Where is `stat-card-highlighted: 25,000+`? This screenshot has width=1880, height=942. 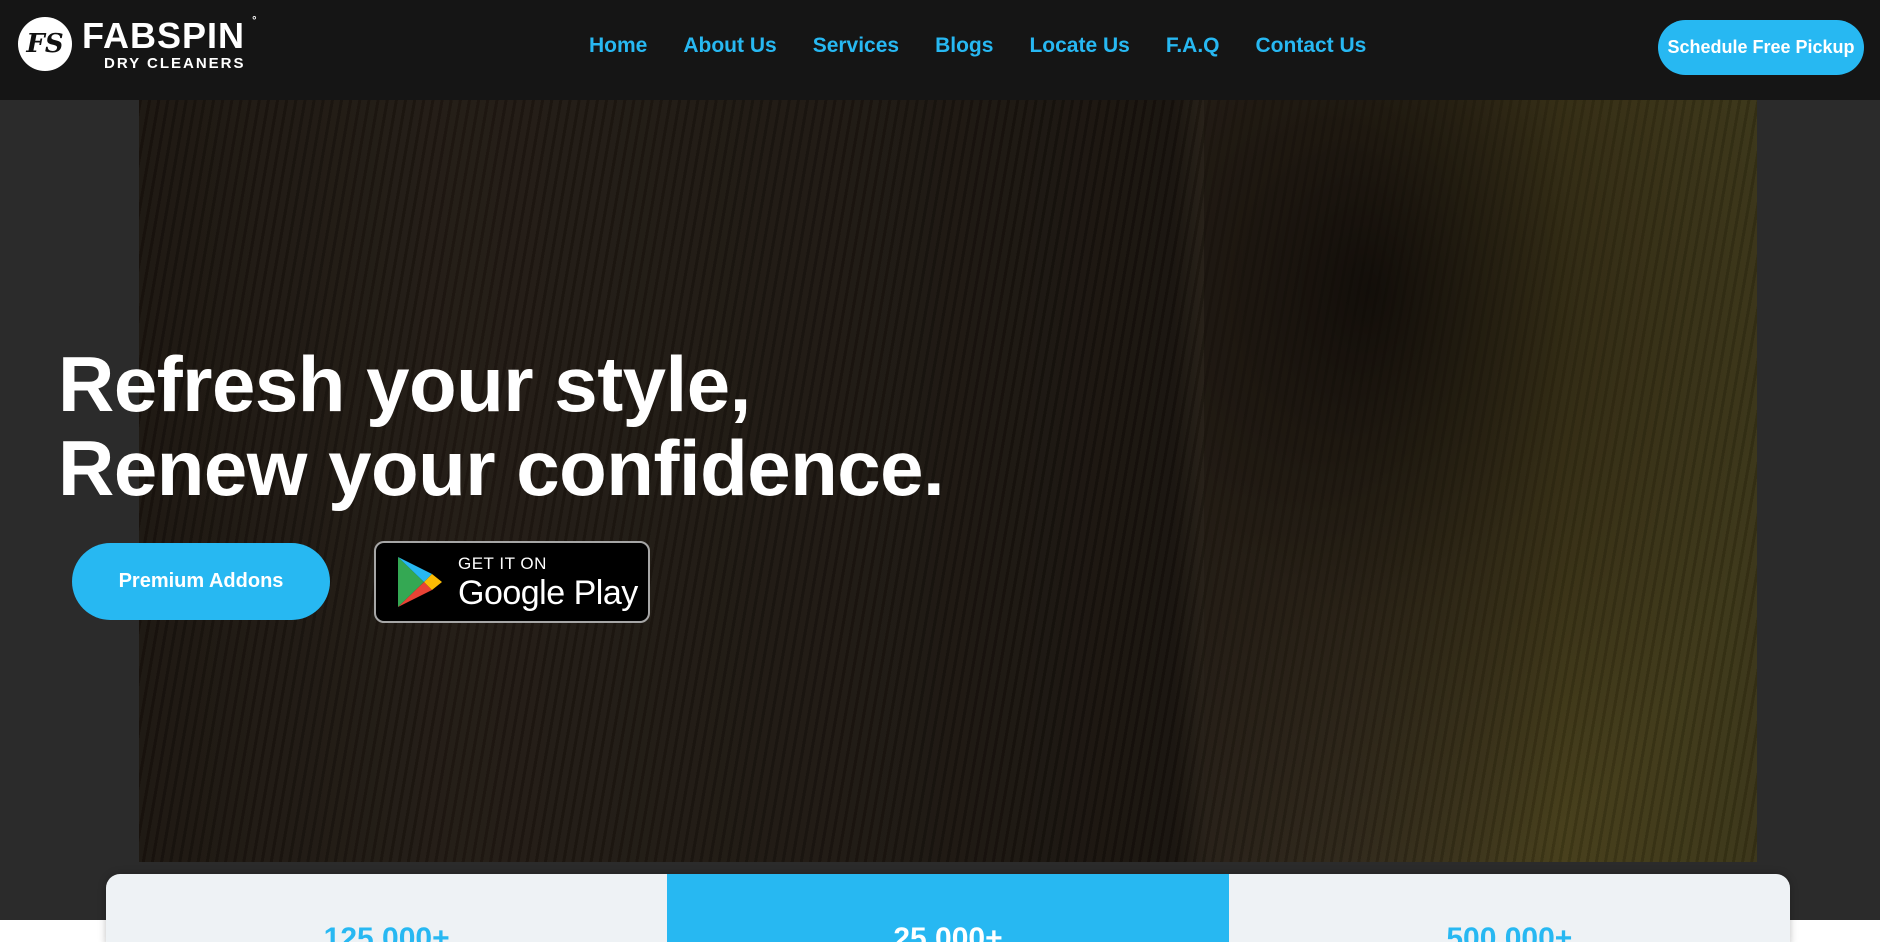
stat-card-highlighted: 25,000+ is located at coordinates (948, 908).